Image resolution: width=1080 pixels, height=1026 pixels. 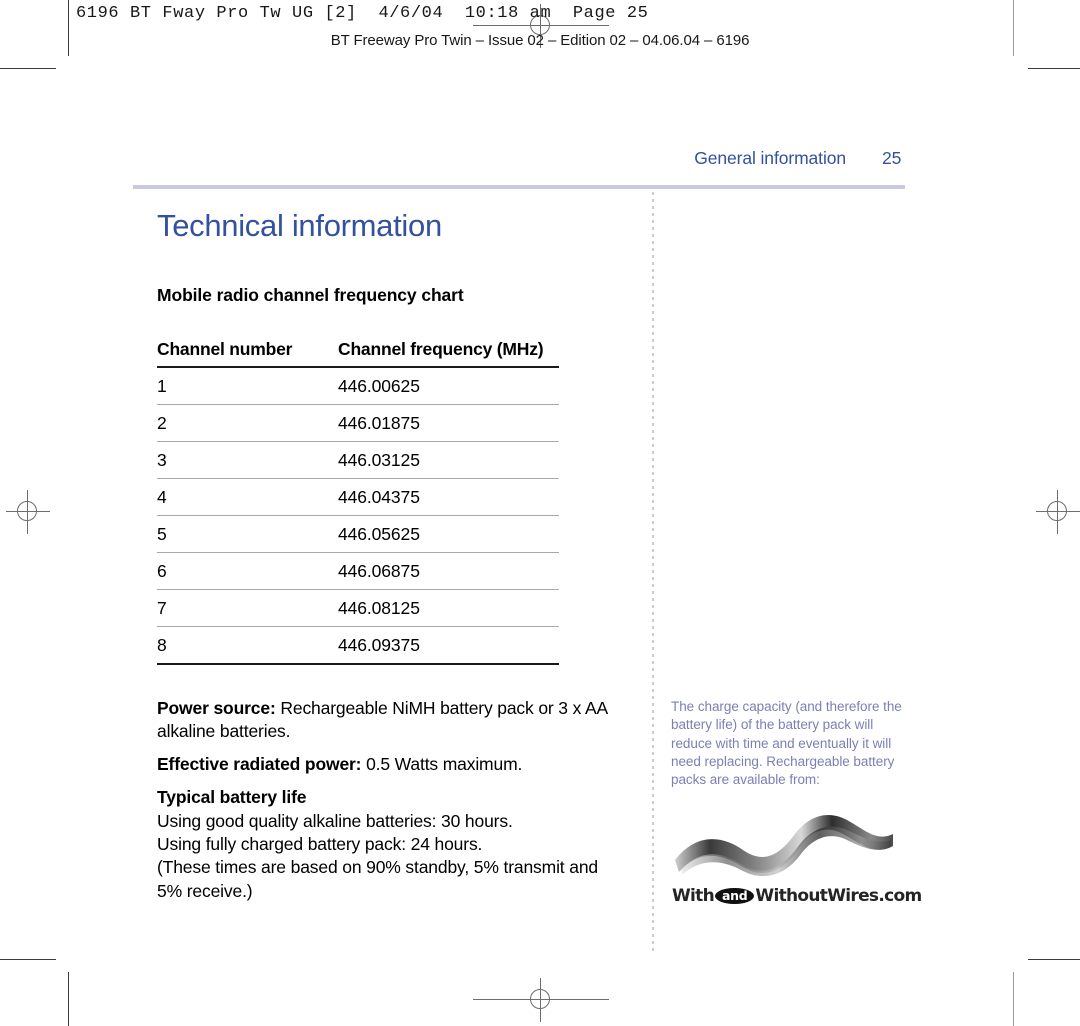 What do you see at coordinates (162, 644) in the screenshot?
I see `cell-channel-number: 8` at bounding box center [162, 644].